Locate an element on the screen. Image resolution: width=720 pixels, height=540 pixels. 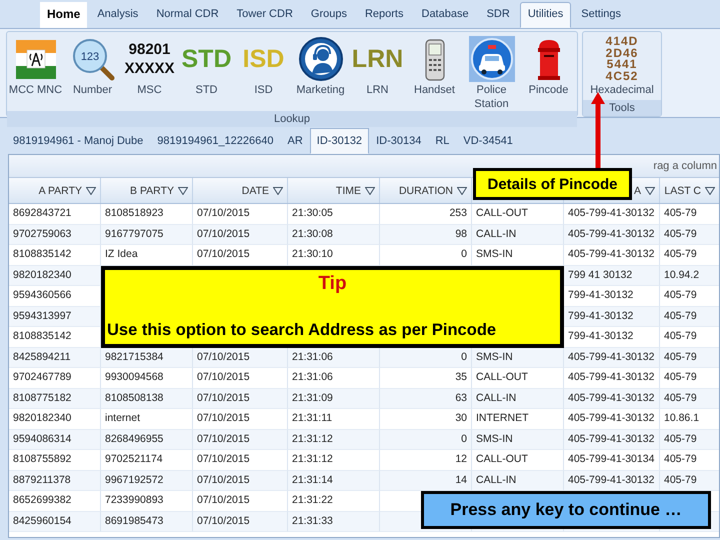
ribbon-button: Marketing is located at coordinates (320, 71).